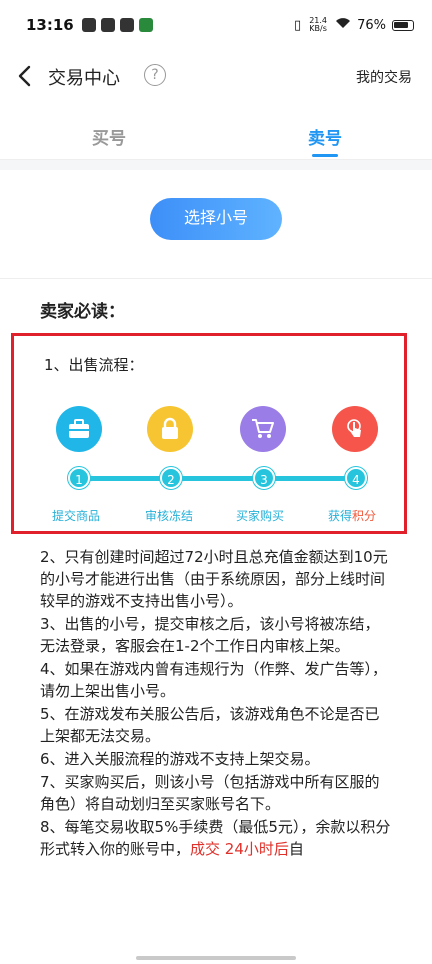 The height and width of the screenshot is (964, 432). What do you see at coordinates (356, 478) in the screenshot?
I see `step-number: 4` at bounding box center [356, 478].